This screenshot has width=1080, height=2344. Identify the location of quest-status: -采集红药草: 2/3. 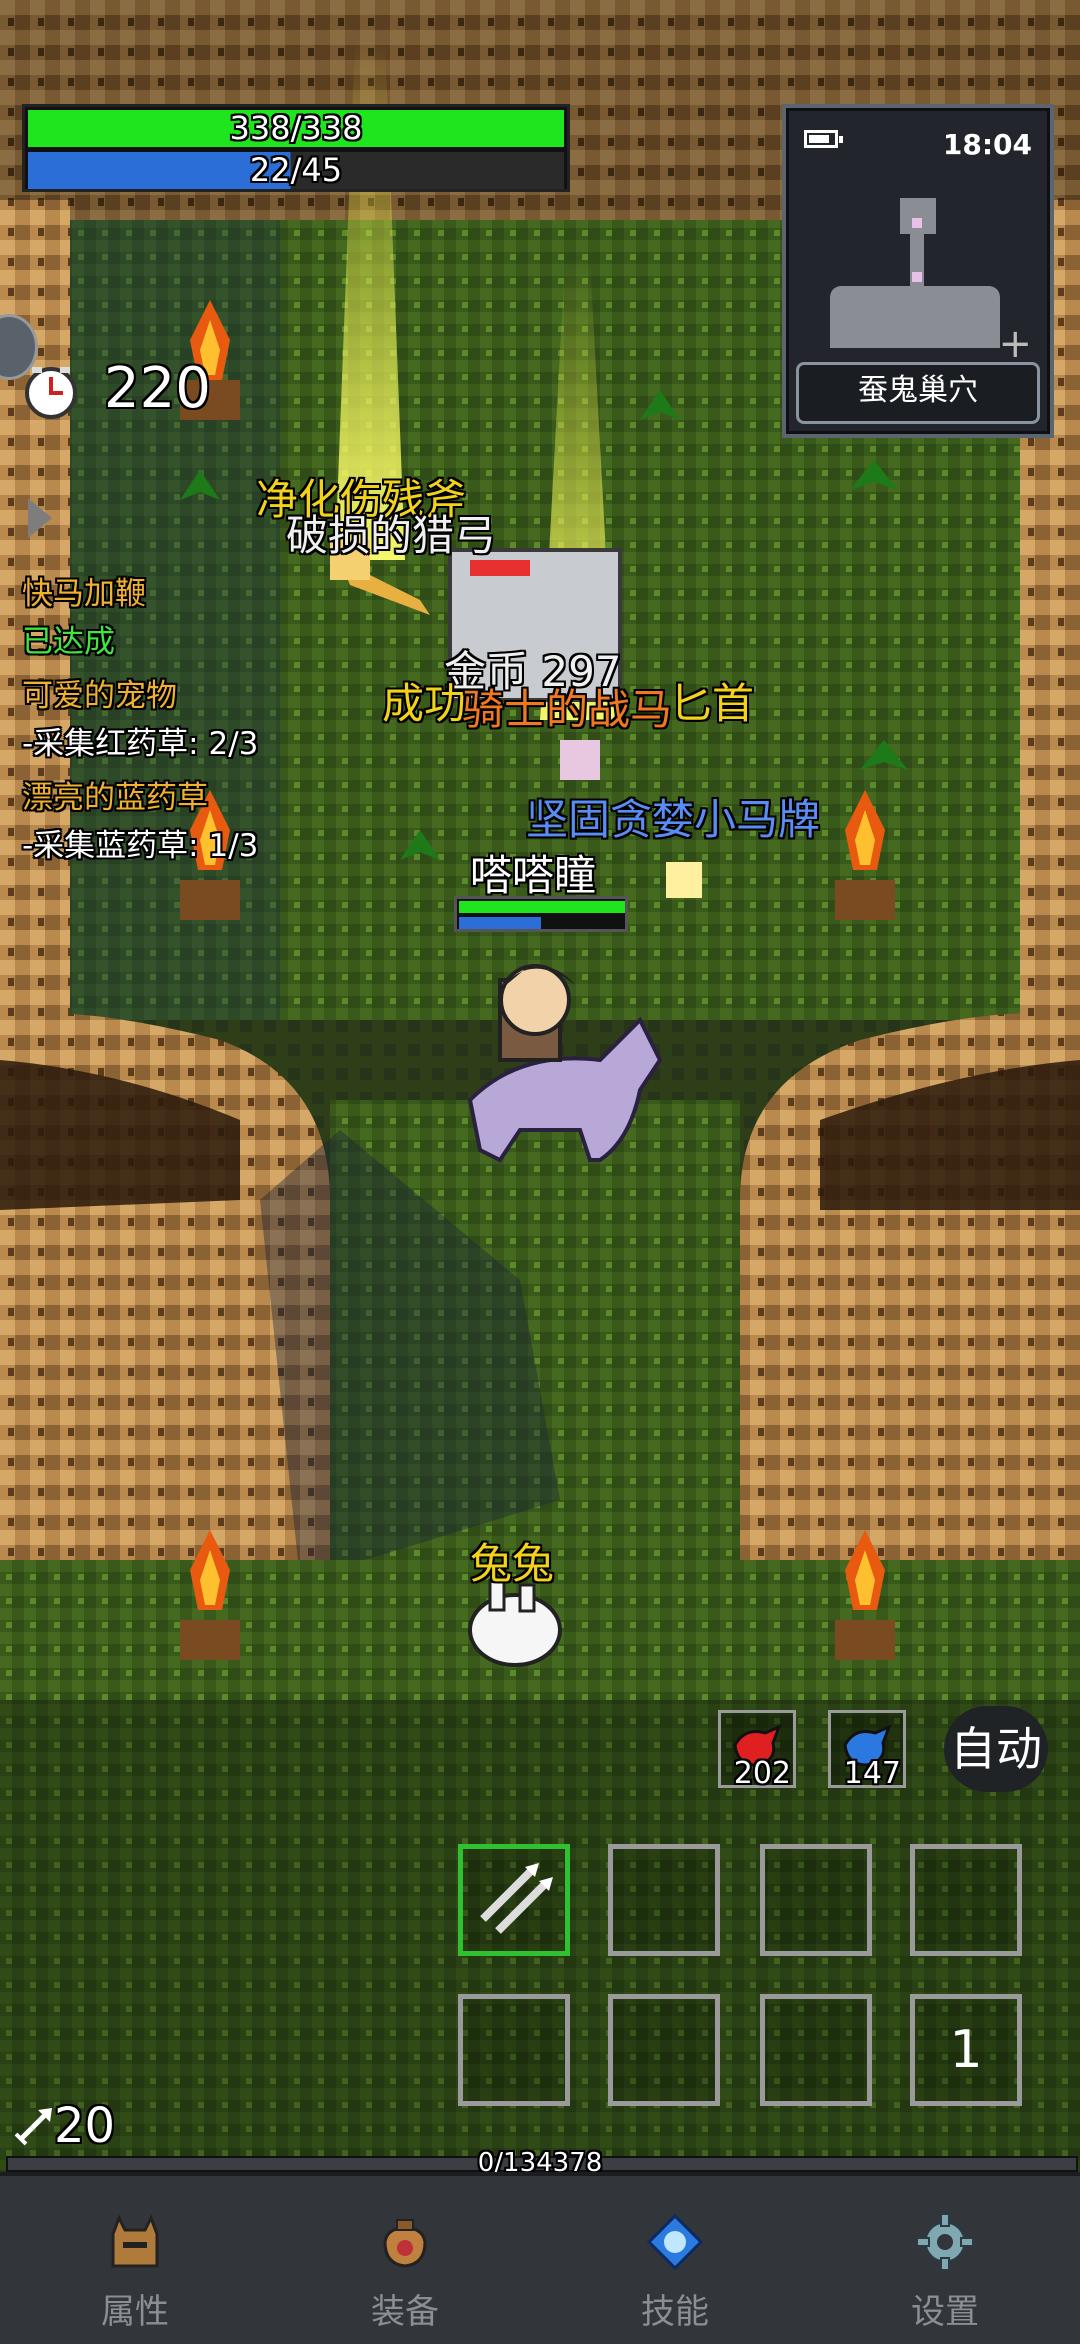
(140, 744).